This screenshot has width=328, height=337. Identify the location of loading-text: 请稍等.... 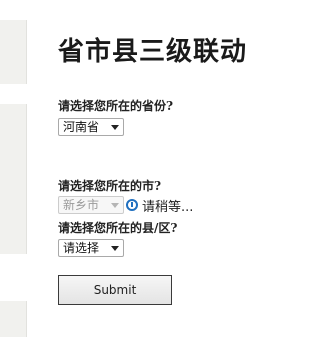
(168, 207).